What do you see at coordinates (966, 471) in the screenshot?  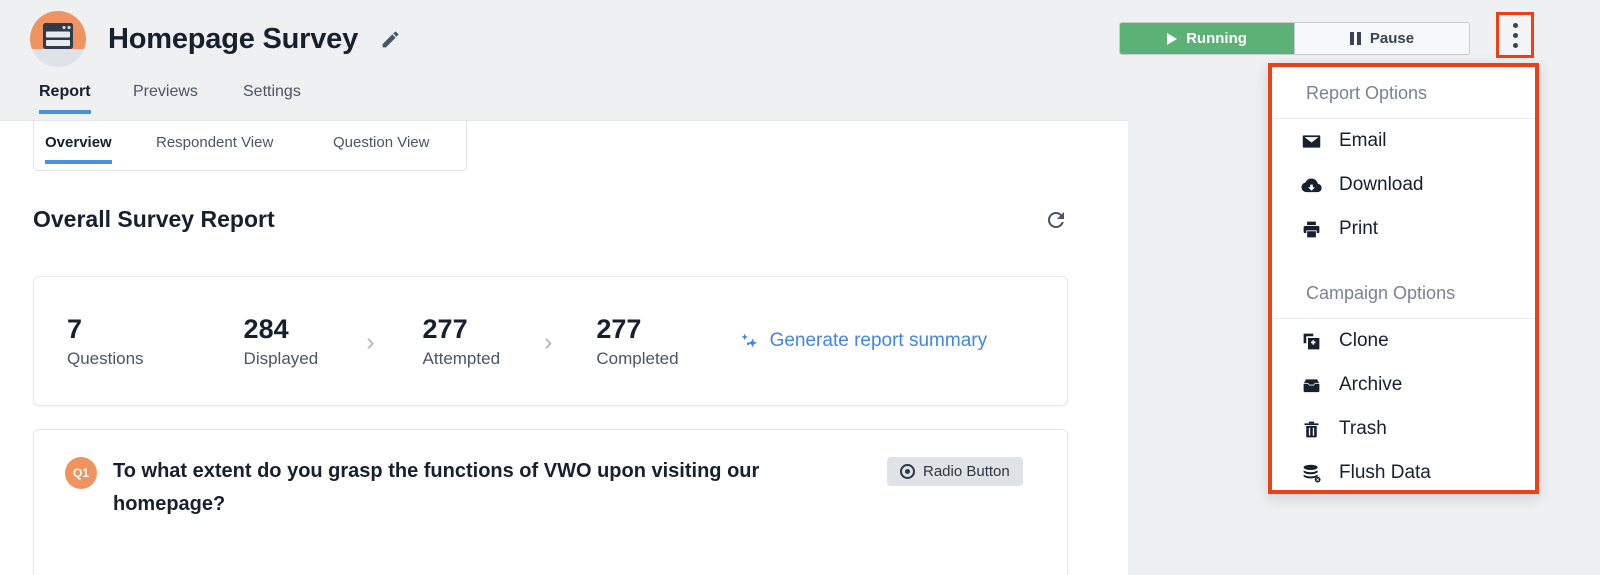 I see `question-type-label: Radio Button` at bounding box center [966, 471].